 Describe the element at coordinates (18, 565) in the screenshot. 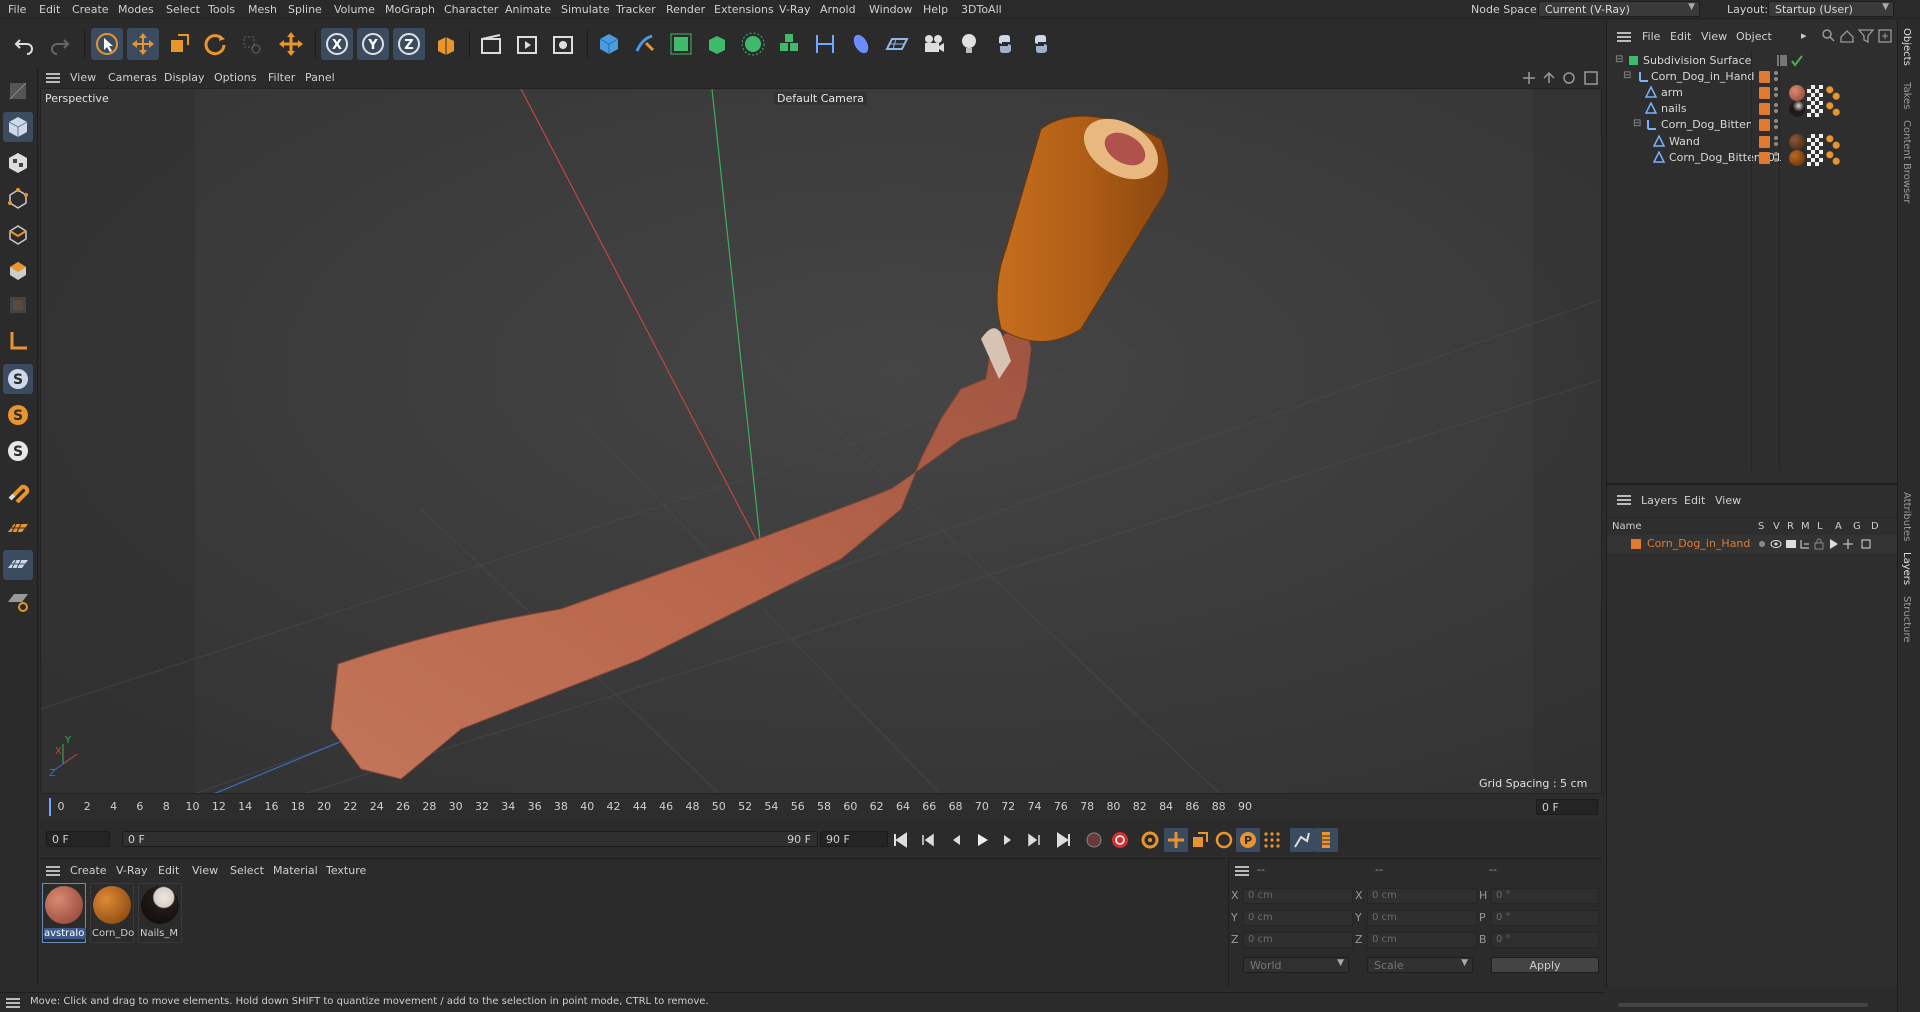

I see `planar-workplane-button` at that location.